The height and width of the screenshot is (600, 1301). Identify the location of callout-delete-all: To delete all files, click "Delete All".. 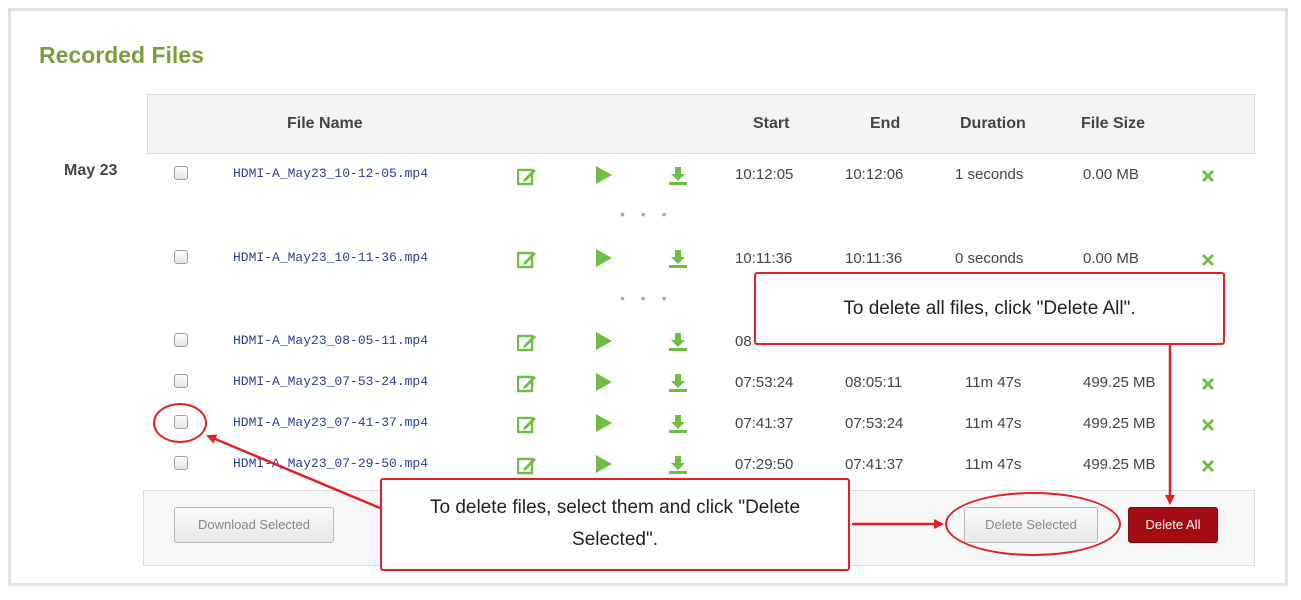
(989, 308).